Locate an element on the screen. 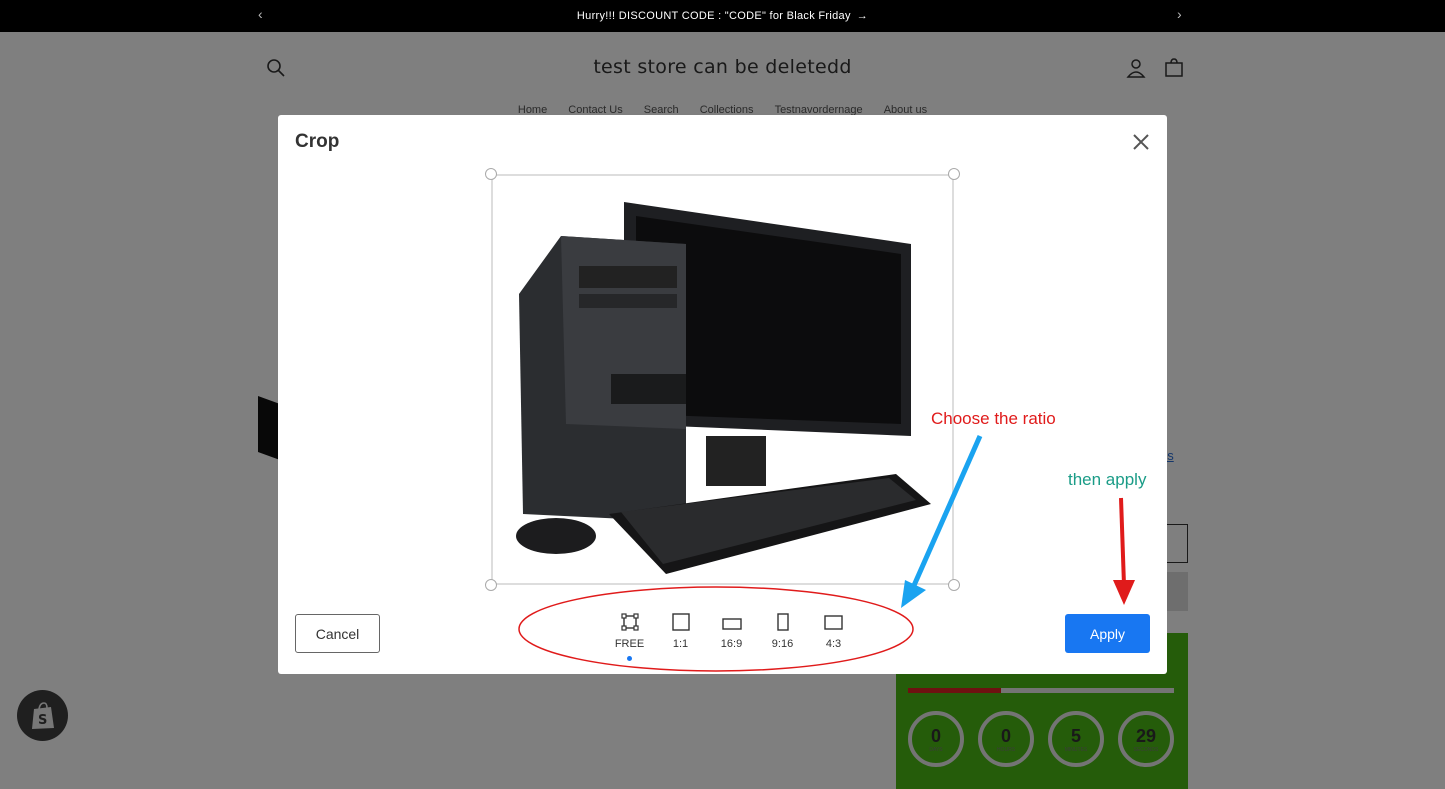 This screenshot has height=789, width=1445. ratio-9-16: 9:16 is located at coordinates (782, 637).